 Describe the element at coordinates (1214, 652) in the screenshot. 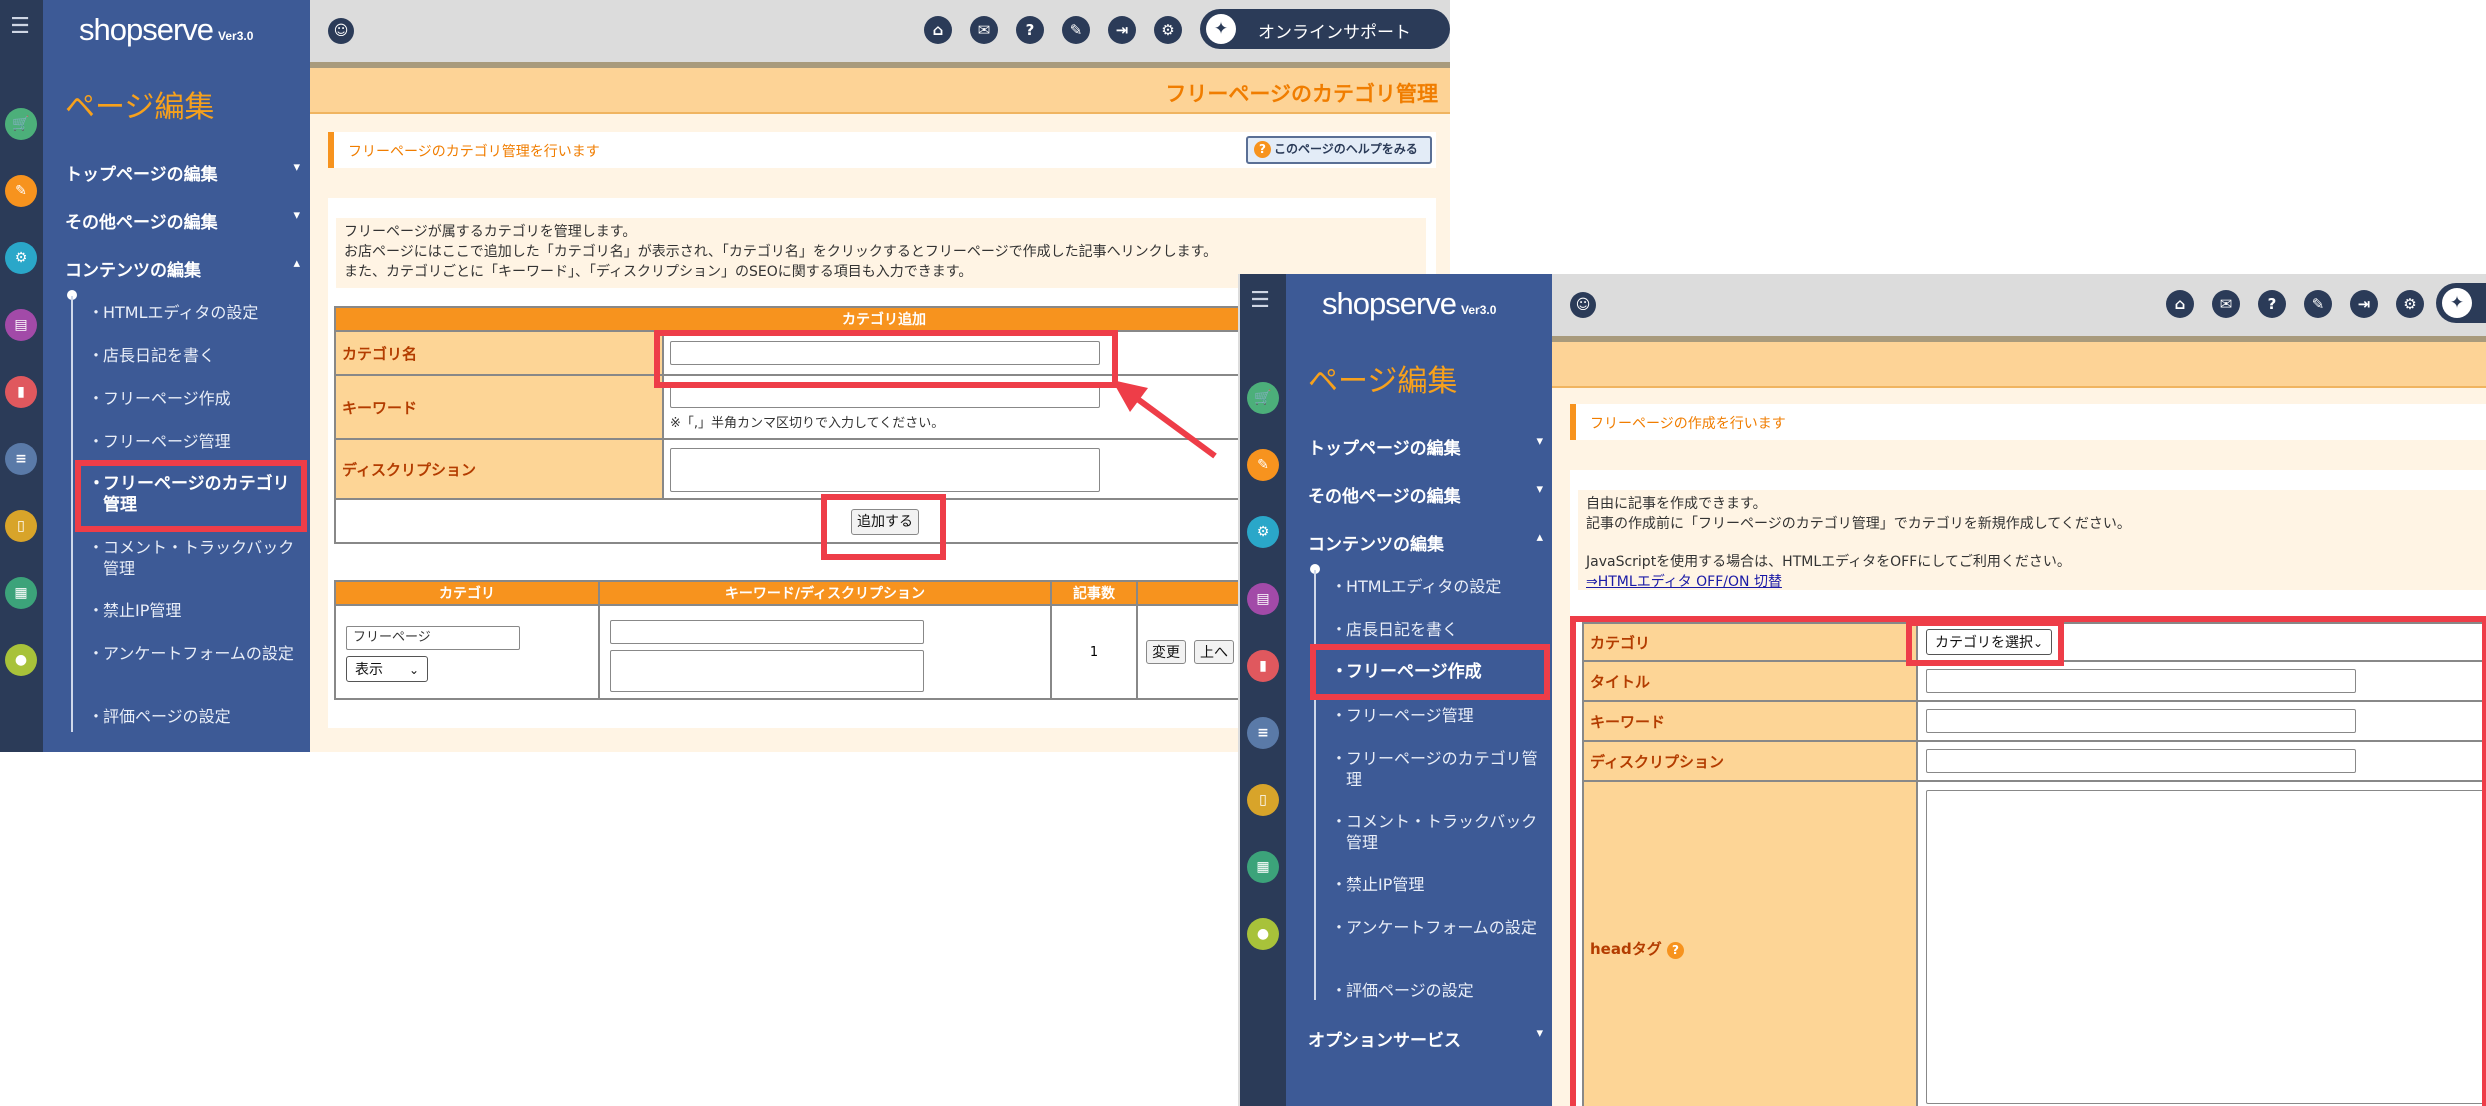

I see `move-up-button: 上へ` at that location.